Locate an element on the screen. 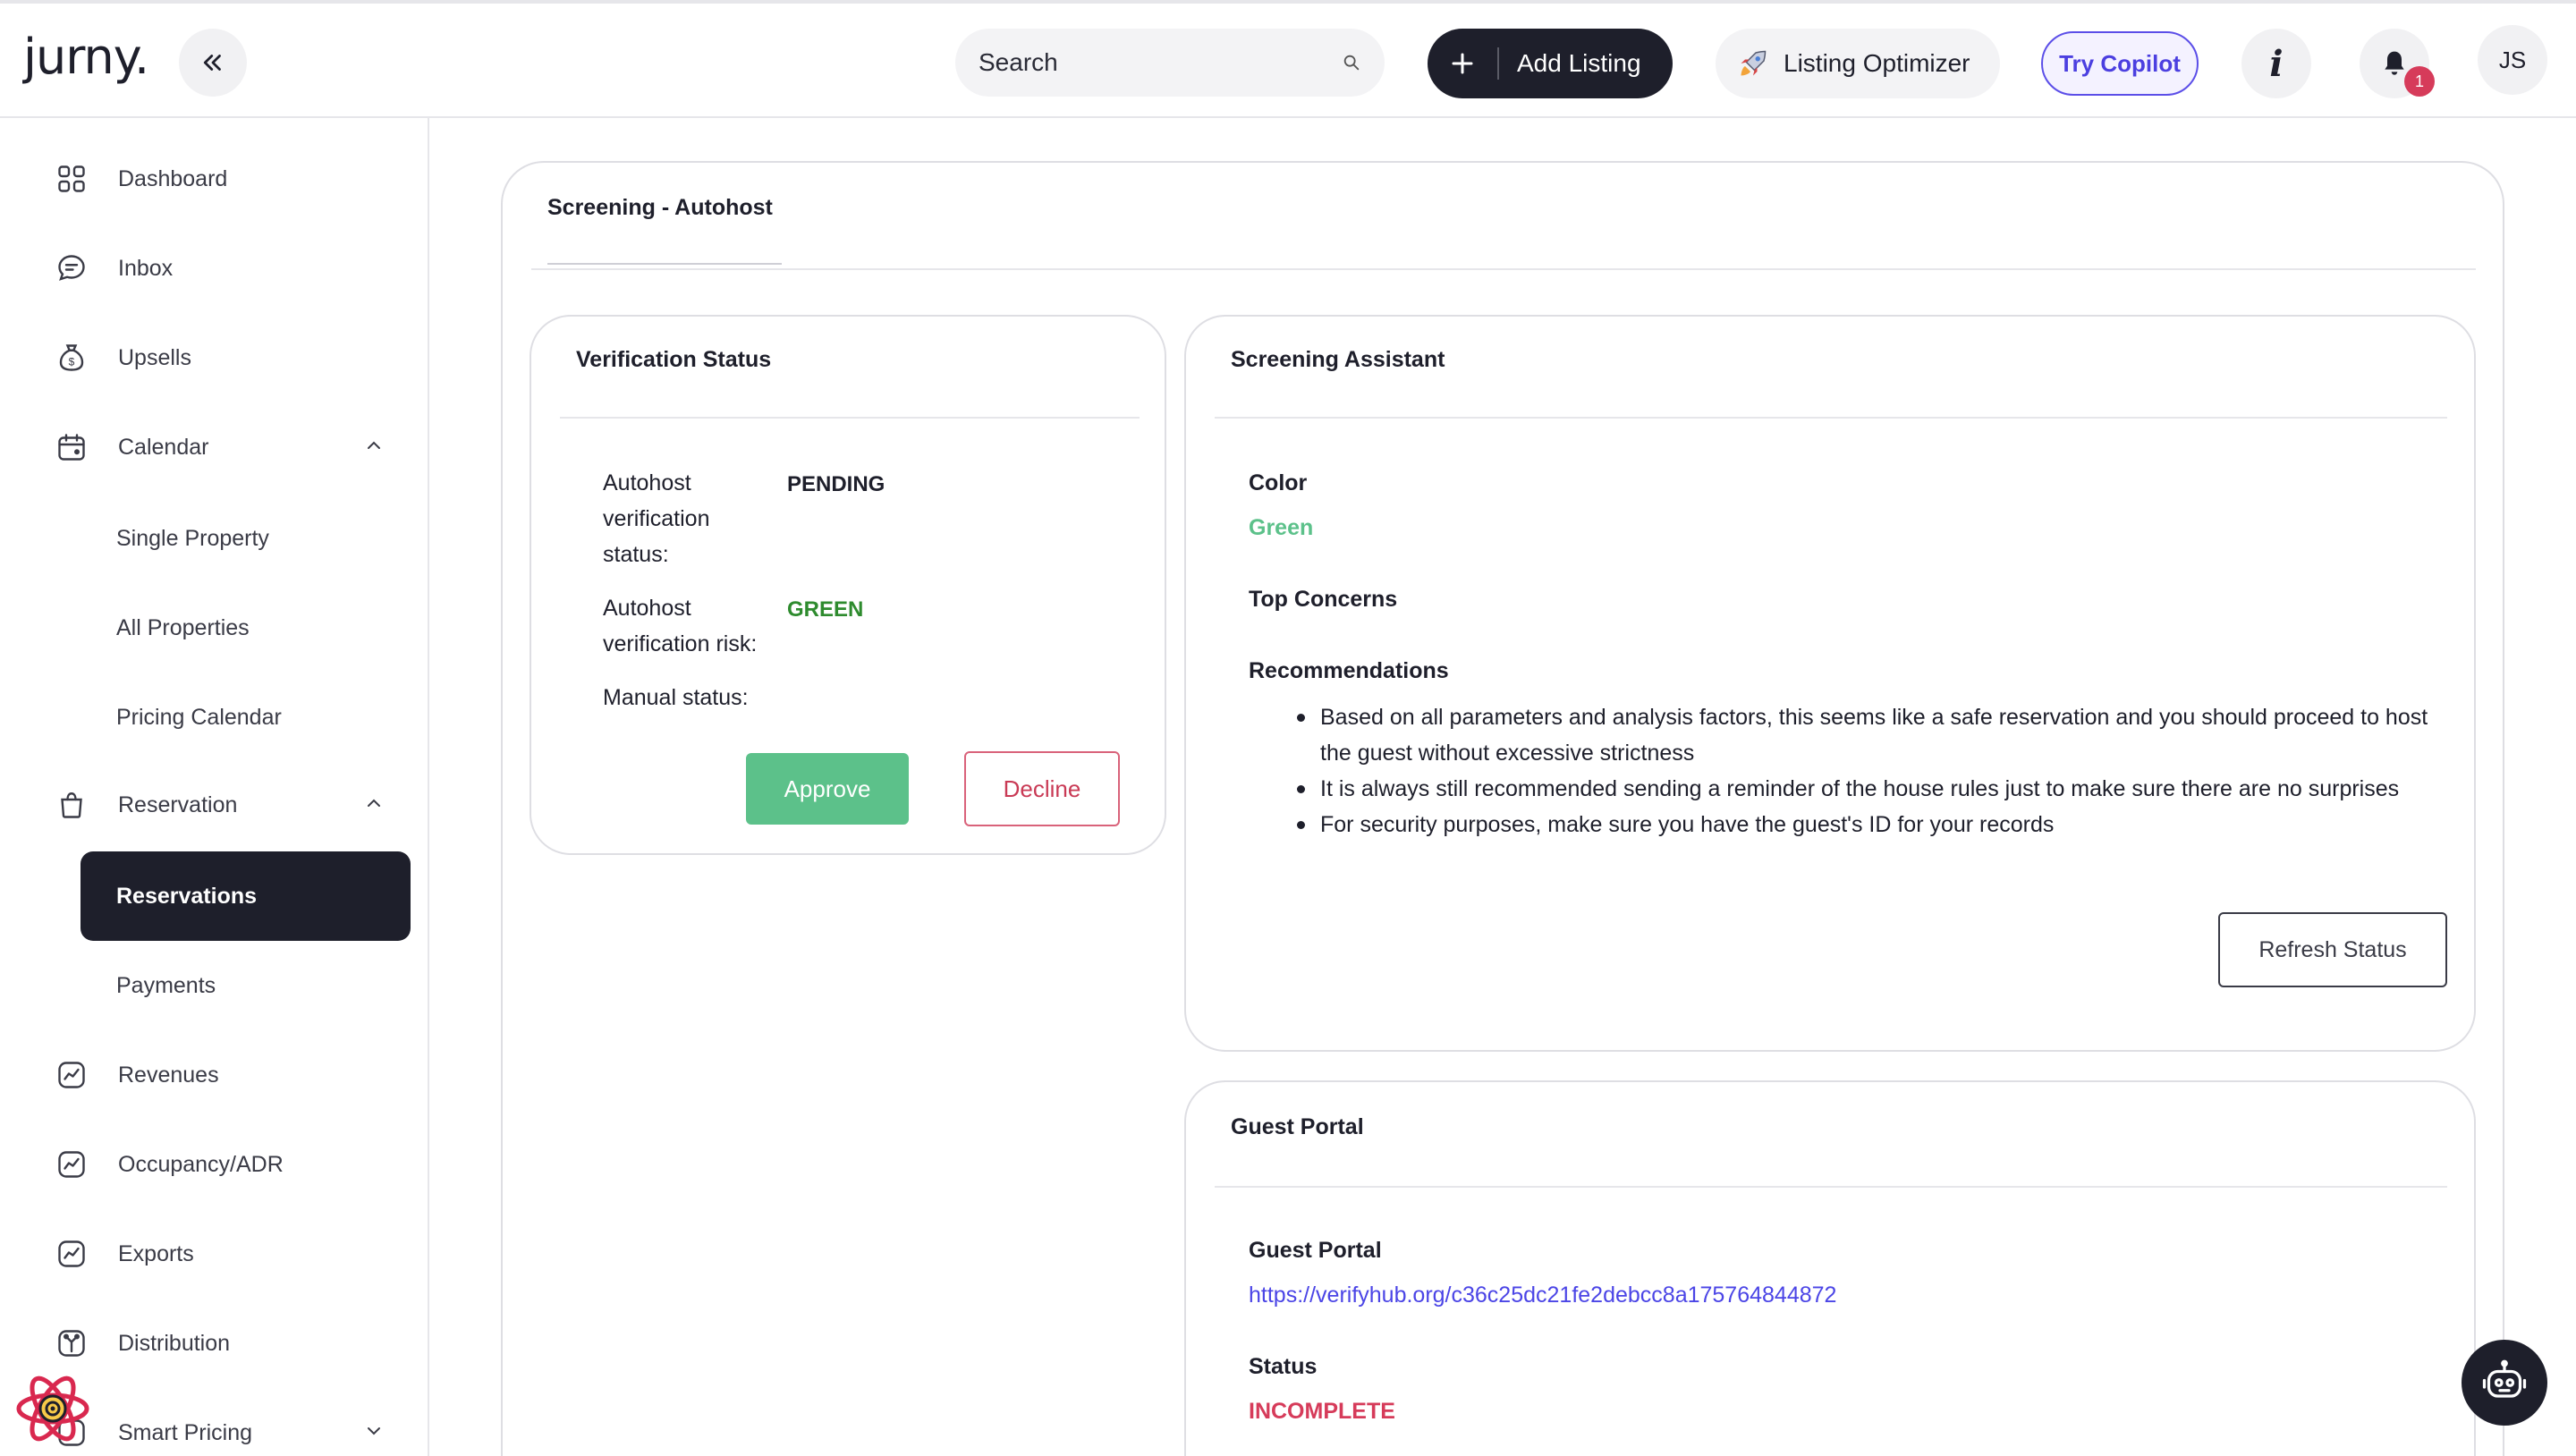 This screenshot has width=2576, height=1456. decline-button: Decline is located at coordinates (1042, 788).